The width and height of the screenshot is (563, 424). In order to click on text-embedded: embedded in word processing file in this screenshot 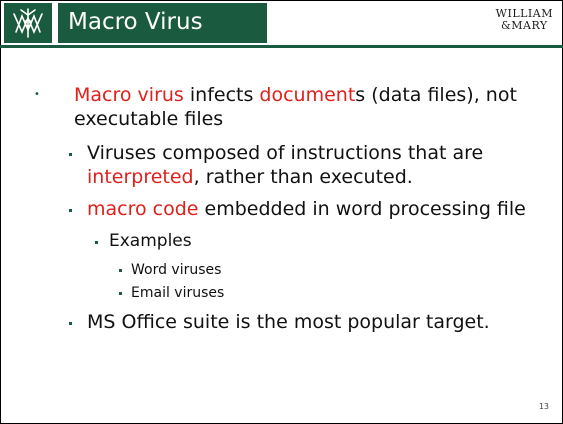, I will do `click(362, 209)`.